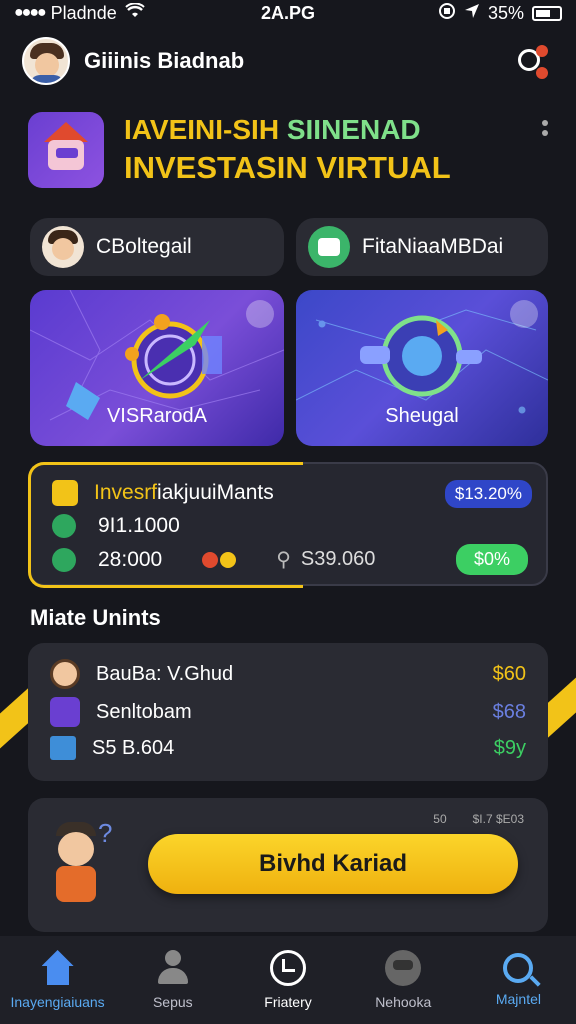  What do you see at coordinates (184, 492) in the screenshot?
I see `portfolio-title: InvesrfiakjuuiMants` at bounding box center [184, 492].